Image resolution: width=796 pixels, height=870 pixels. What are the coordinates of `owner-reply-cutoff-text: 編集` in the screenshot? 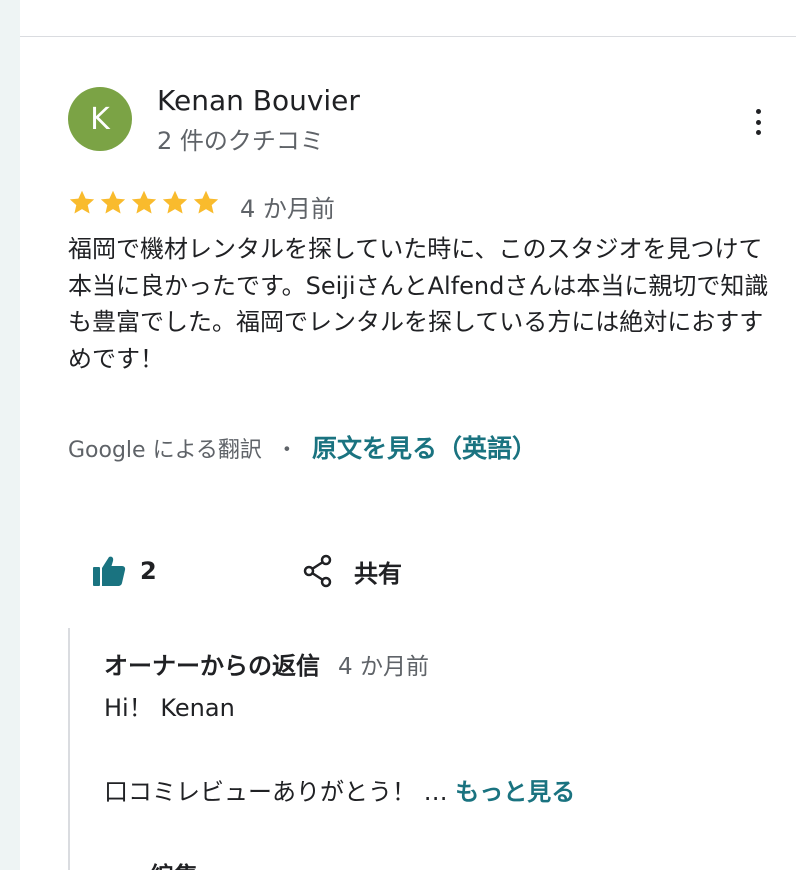 It's located at (174, 863).